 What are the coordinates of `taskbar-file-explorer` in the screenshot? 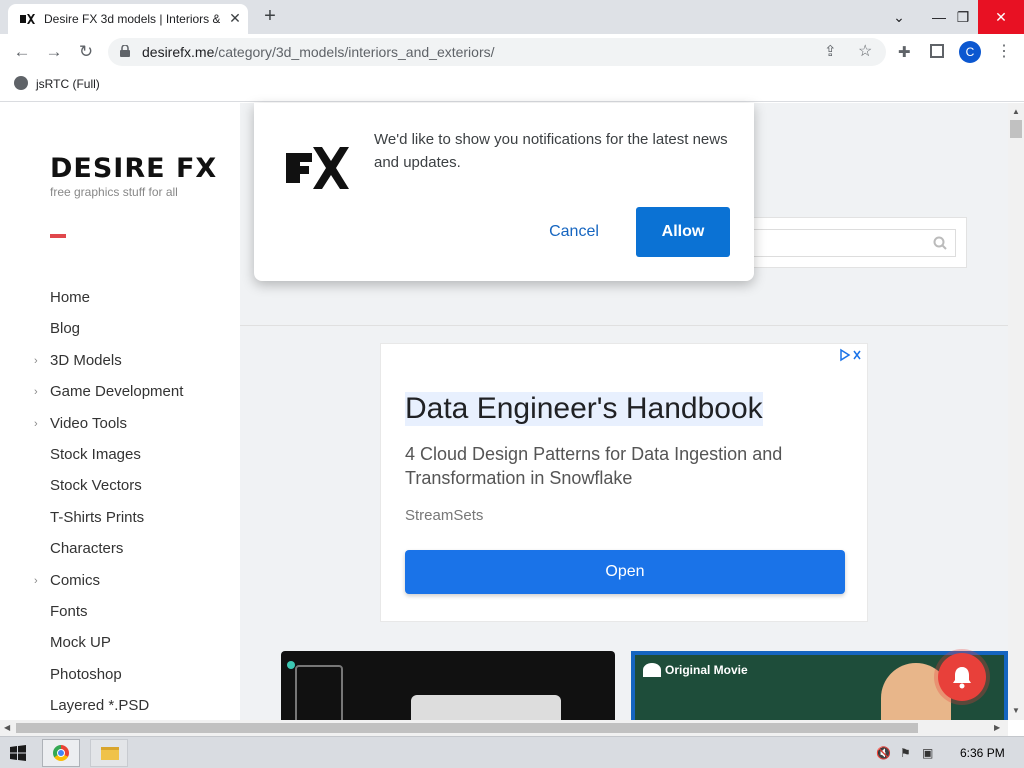 It's located at (109, 753).